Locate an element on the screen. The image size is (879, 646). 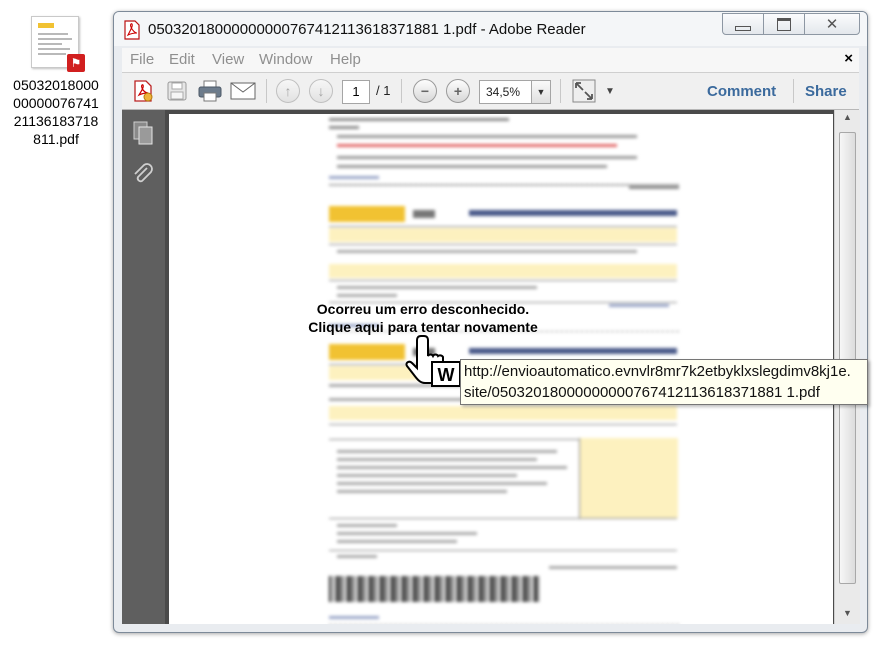
print-button is located at coordinates (210, 91).